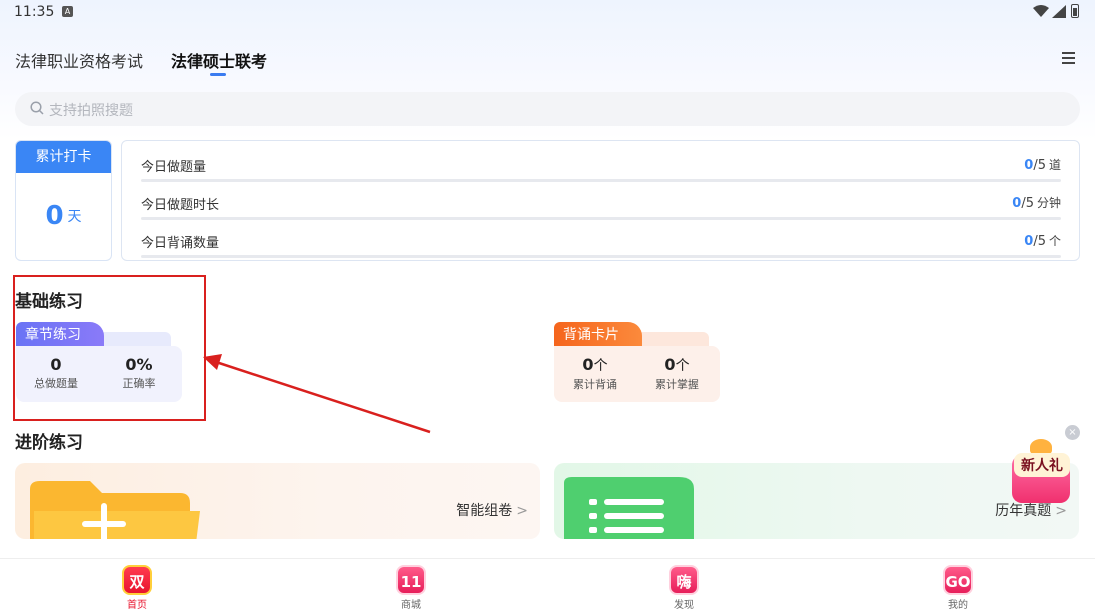 The image size is (1095, 615). I want to click on folder-plus-icon, so click(115, 510).